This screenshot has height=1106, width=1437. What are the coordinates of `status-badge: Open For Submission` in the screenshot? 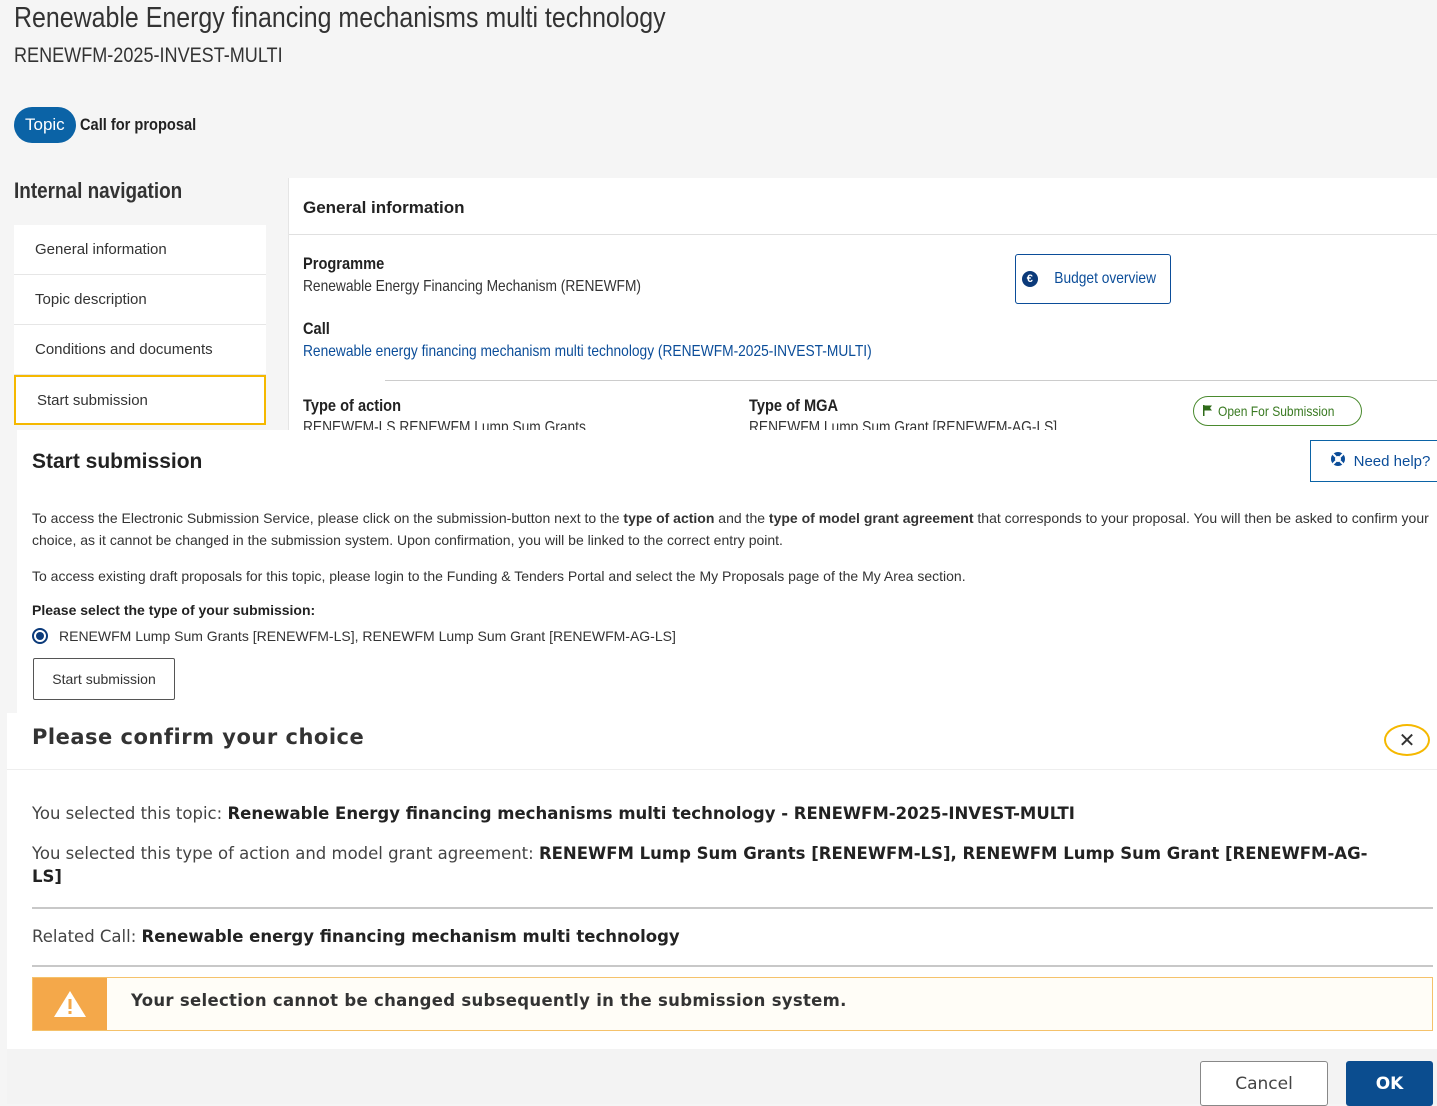 It's located at (1278, 411).